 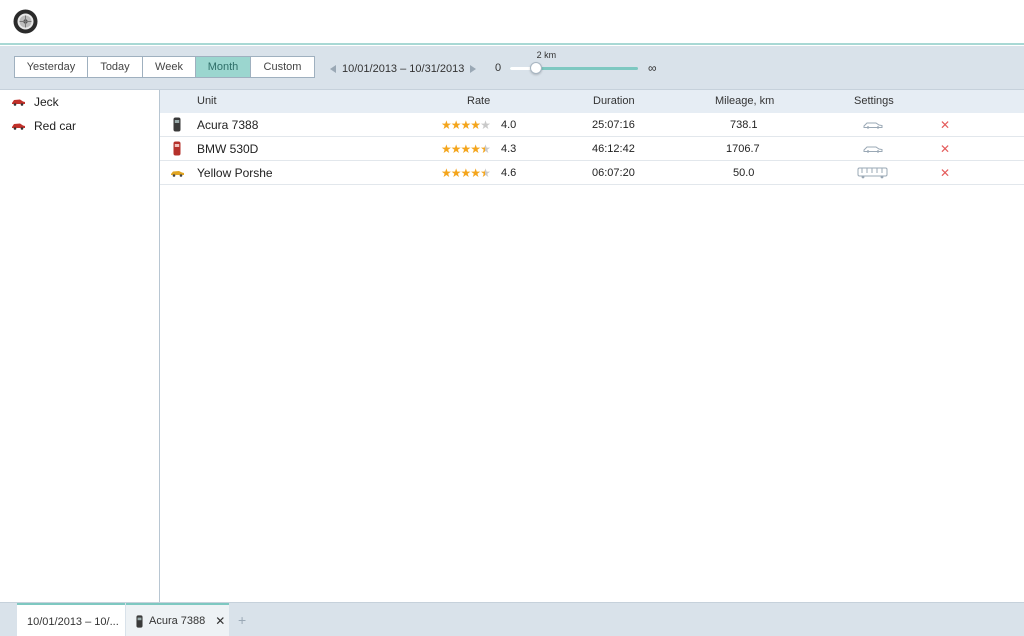 I want to click on unit-name: Yellow Porshe, so click(x=235, y=173).